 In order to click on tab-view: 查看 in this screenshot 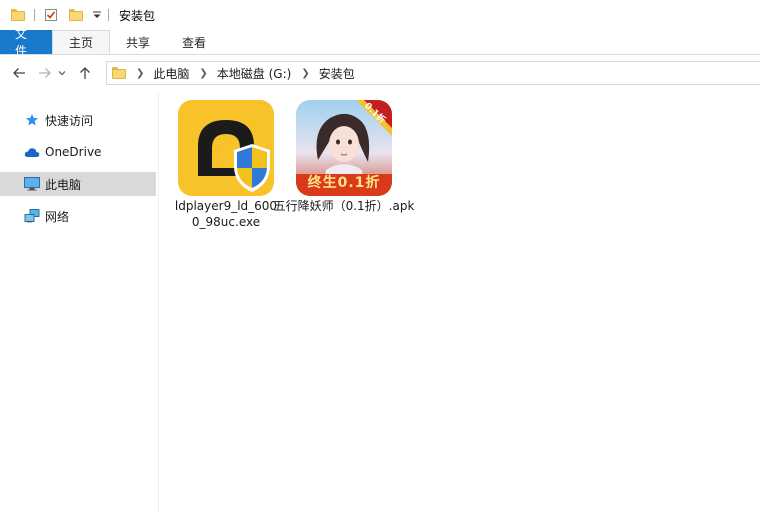, I will do `click(194, 42)`.